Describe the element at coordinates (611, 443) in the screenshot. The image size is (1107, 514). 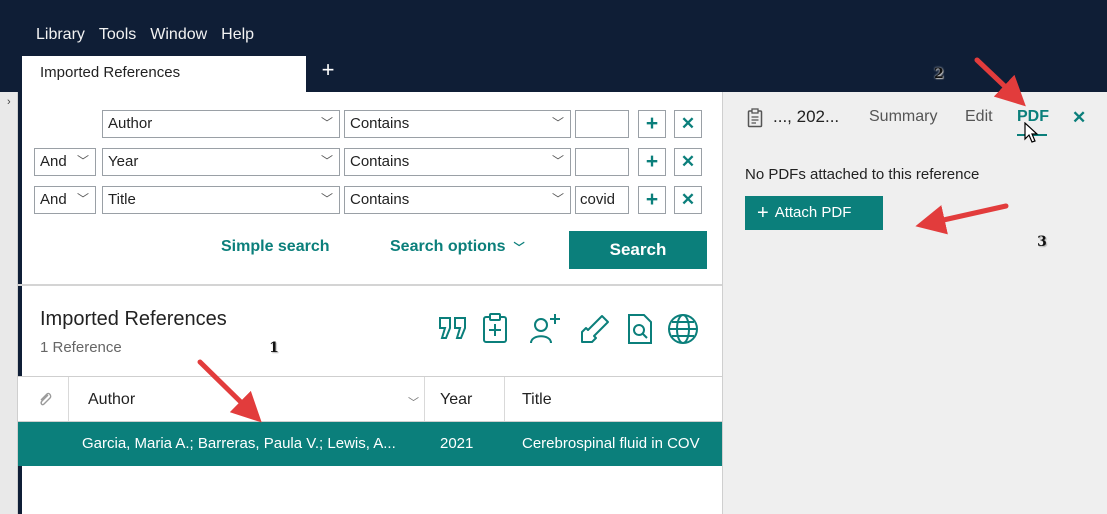
I see `row-title: Cerebrospinal fluid in COV` at that location.